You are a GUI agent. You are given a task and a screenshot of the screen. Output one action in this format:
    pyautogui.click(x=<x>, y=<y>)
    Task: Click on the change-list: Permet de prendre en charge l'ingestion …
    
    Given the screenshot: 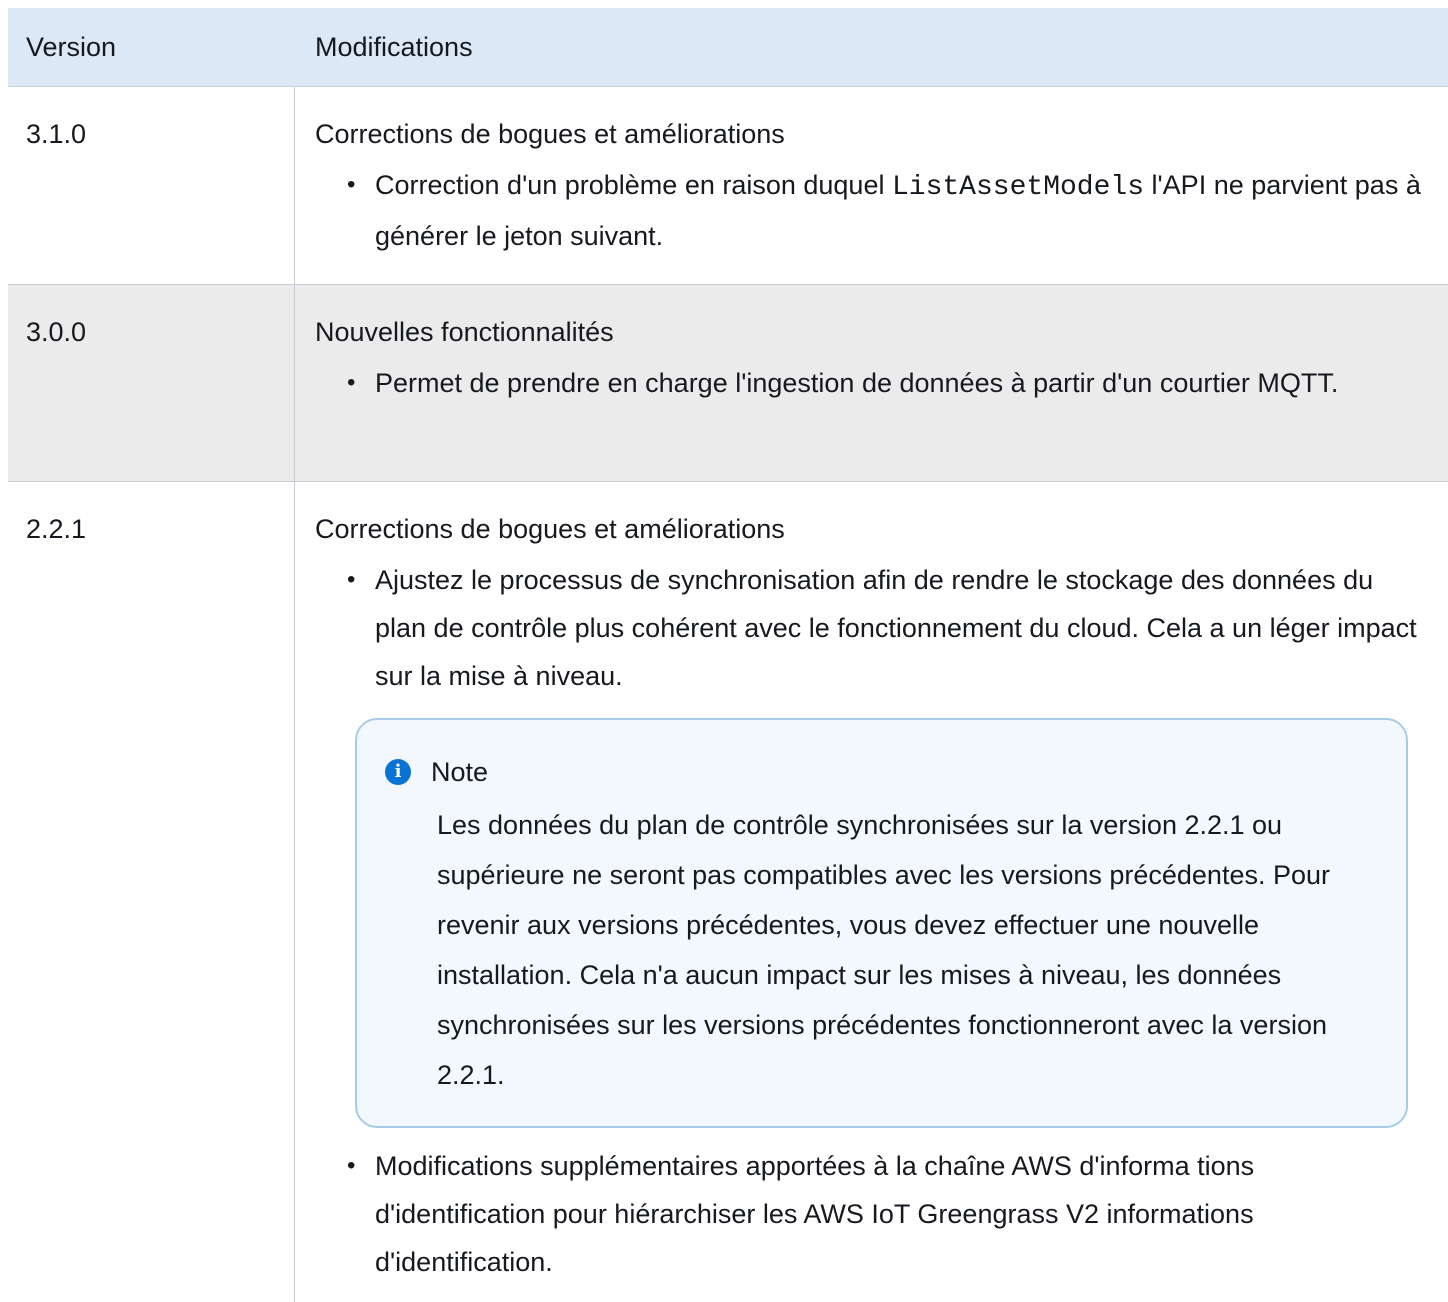 What is the action you would take?
    pyautogui.click(x=881, y=383)
    